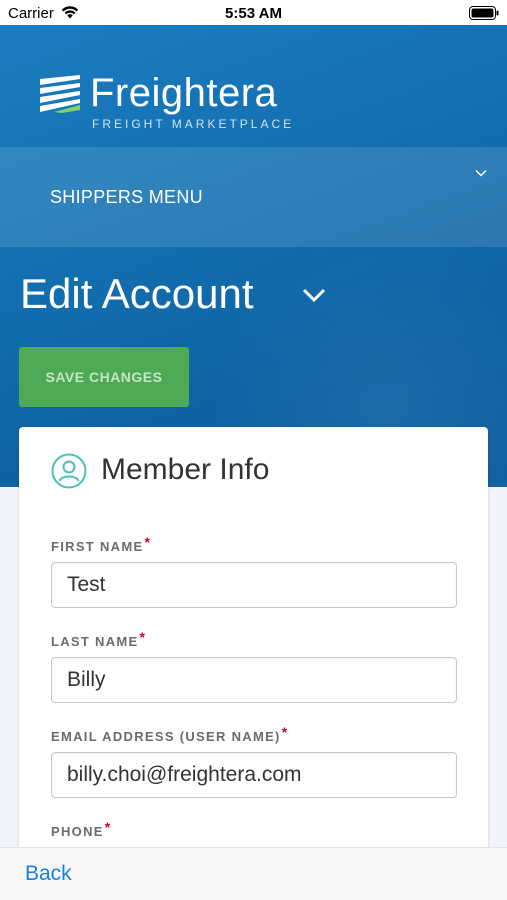 This screenshot has width=507, height=900. I want to click on brand-logo: Freightera FREIGHT MARKETPLACE, so click(170, 104).